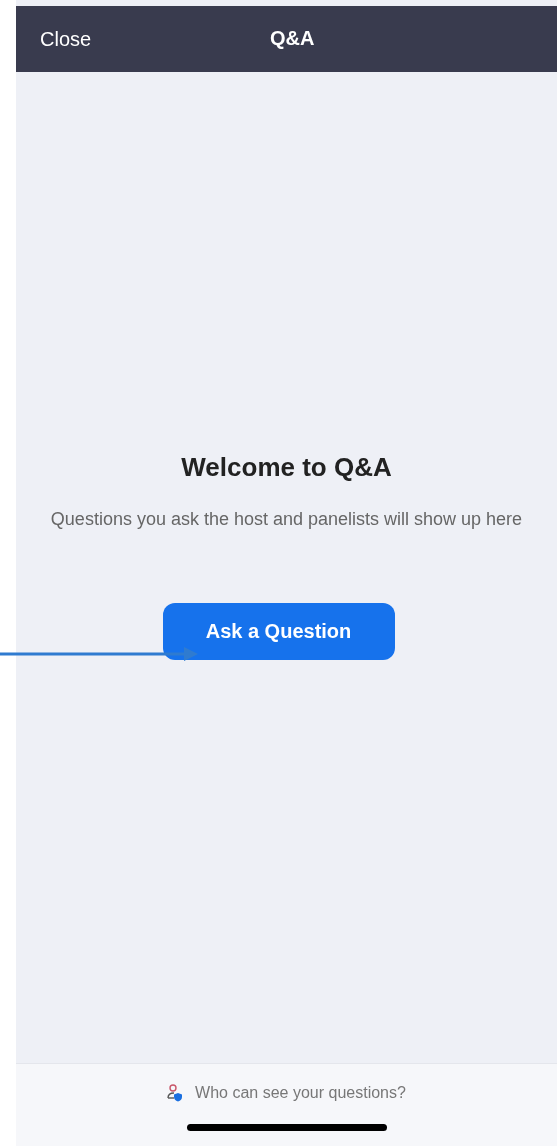 The width and height of the screenshot is (557, 1146). Describe the element at coordinates (292, 38) in the screenshot. I see `screen-title: Q&A` at that location.